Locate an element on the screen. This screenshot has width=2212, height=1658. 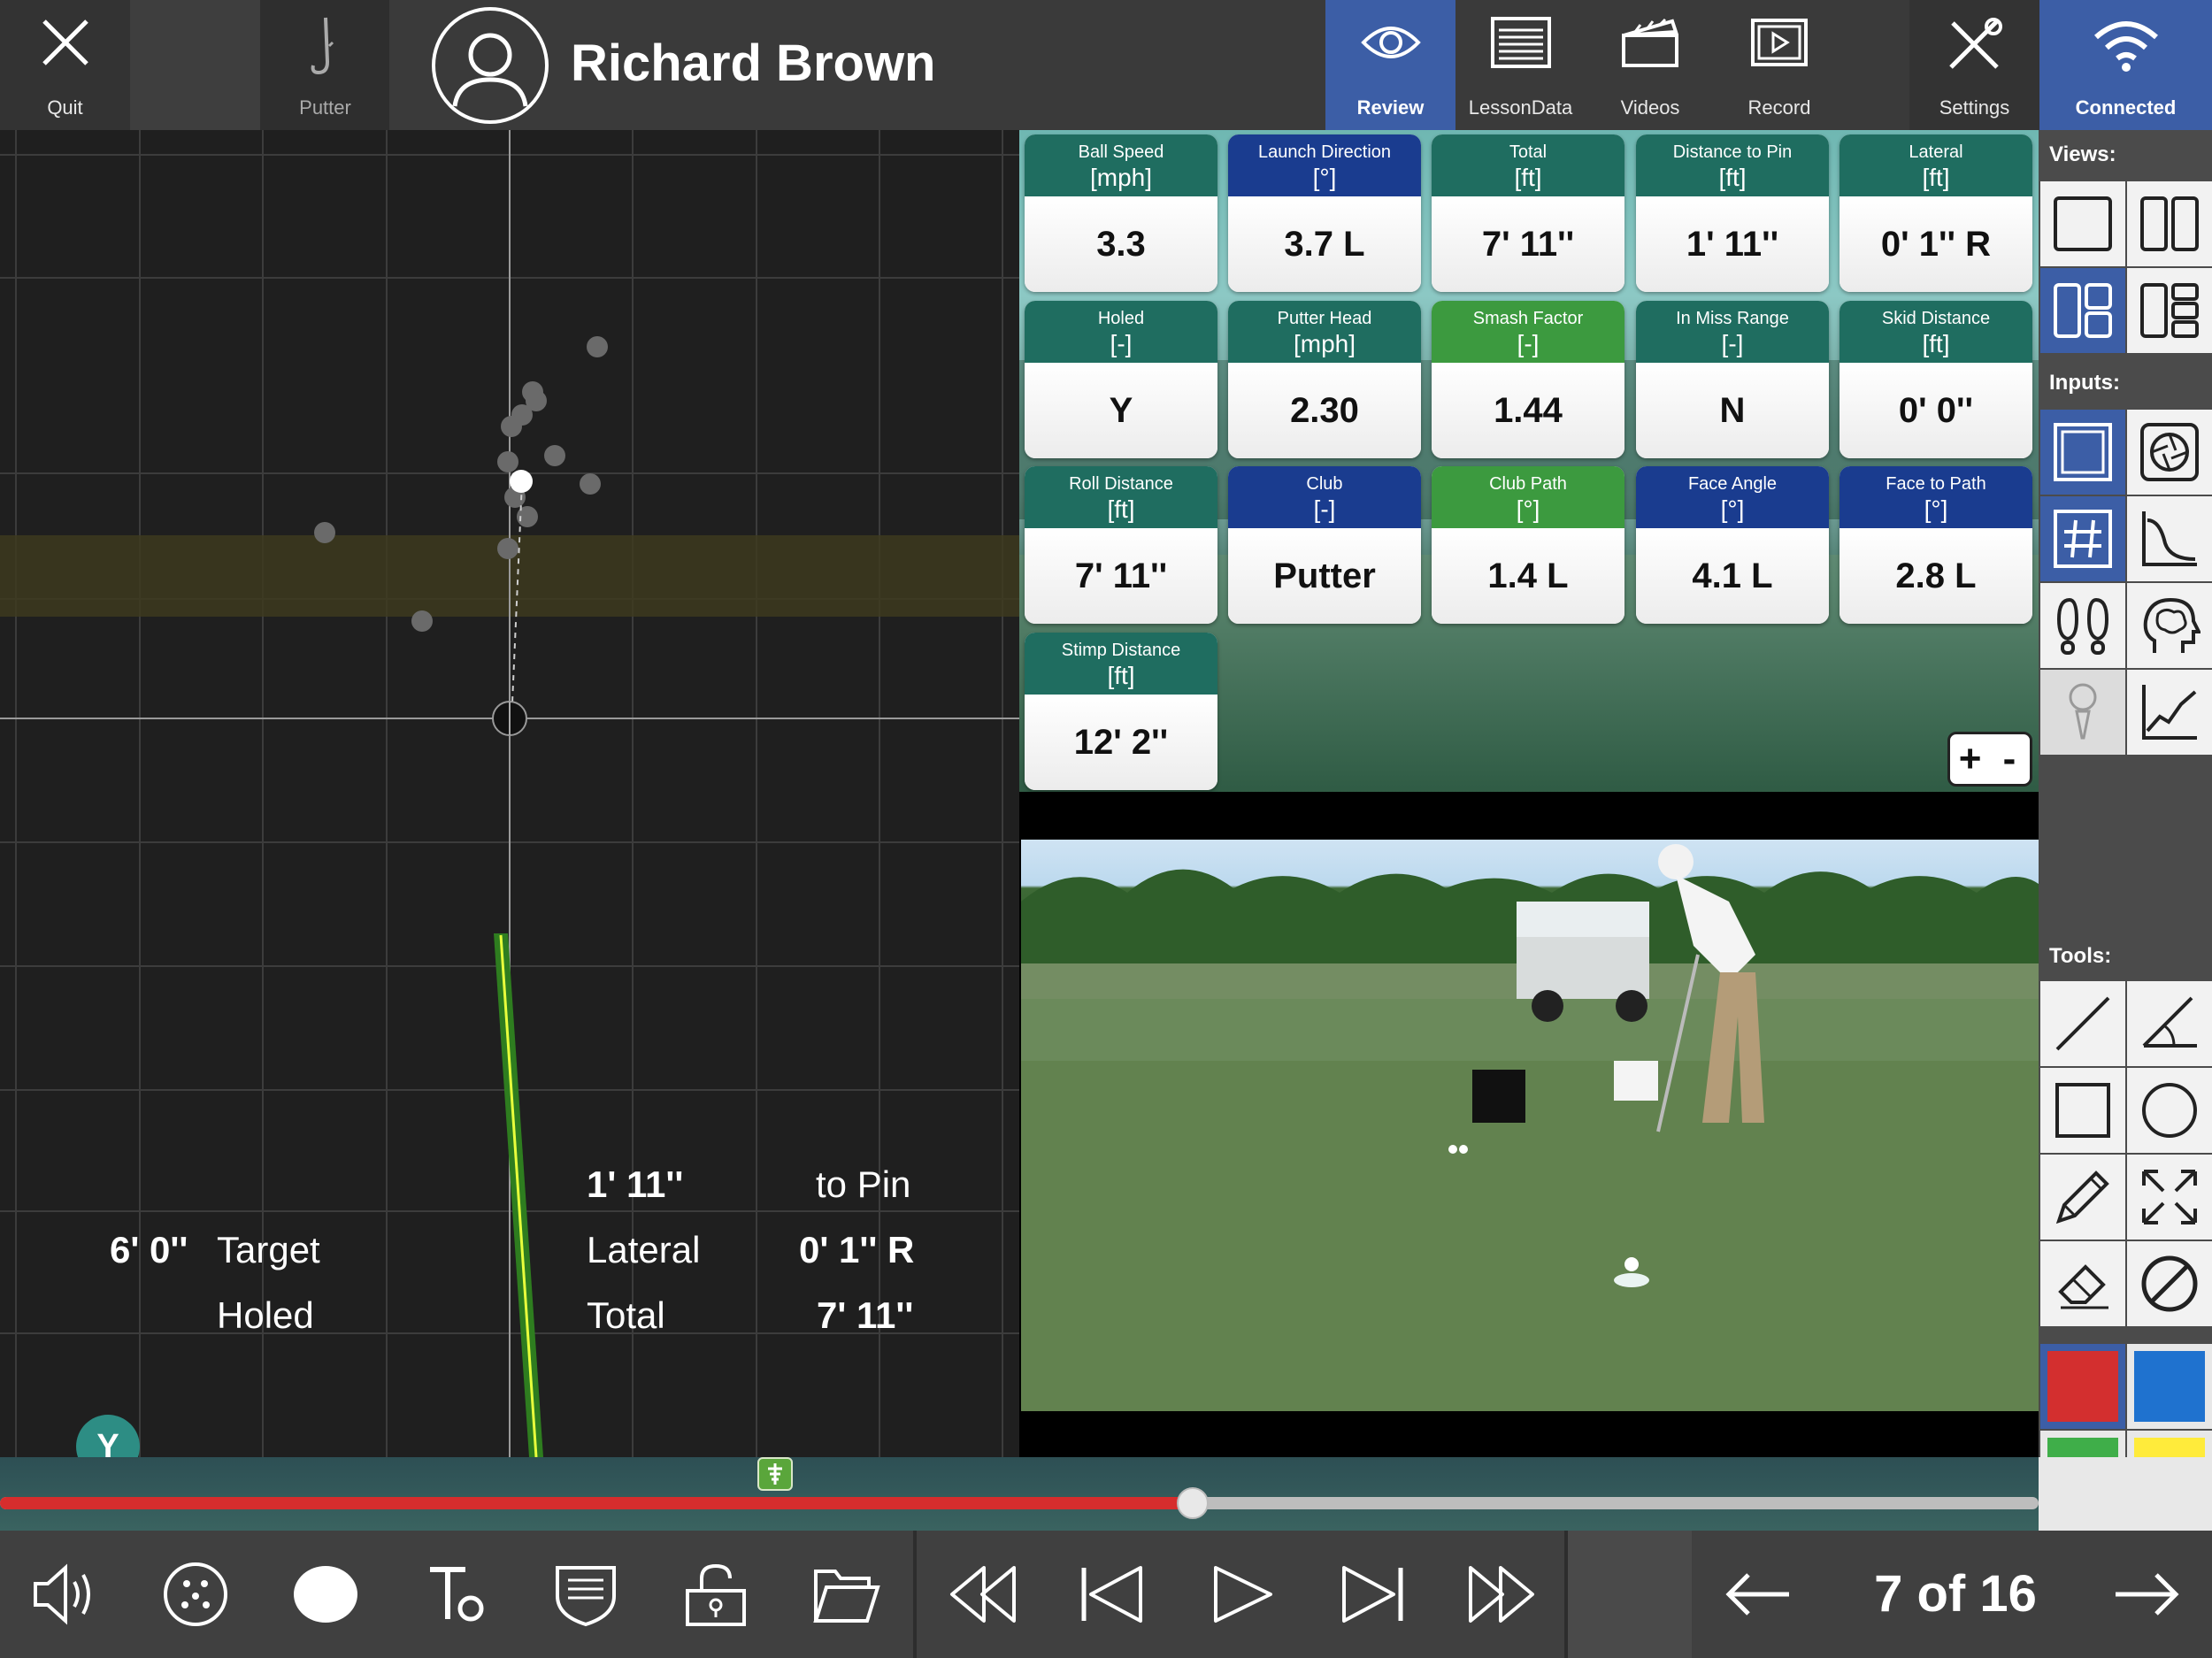
tile-unit: [°] is located at coordinates (1528, 509).